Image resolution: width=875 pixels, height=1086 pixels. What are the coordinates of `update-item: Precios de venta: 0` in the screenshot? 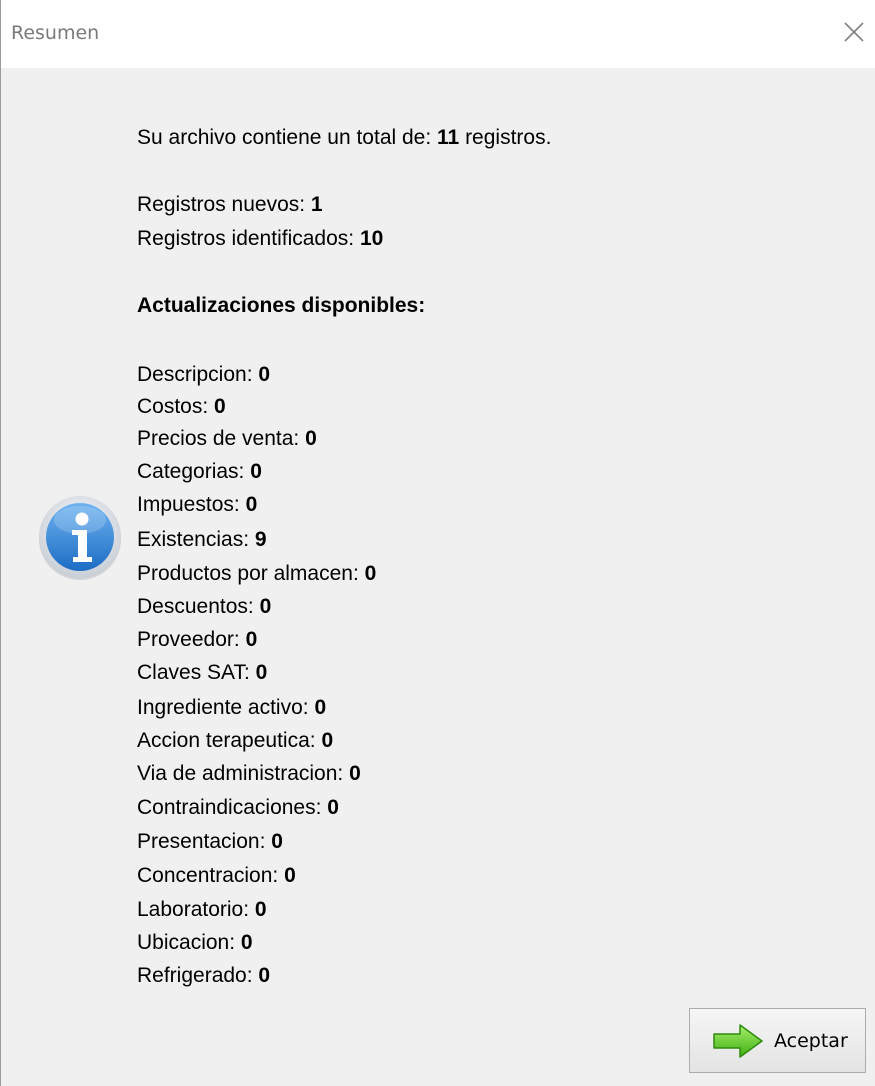 It's located at (227, 439).